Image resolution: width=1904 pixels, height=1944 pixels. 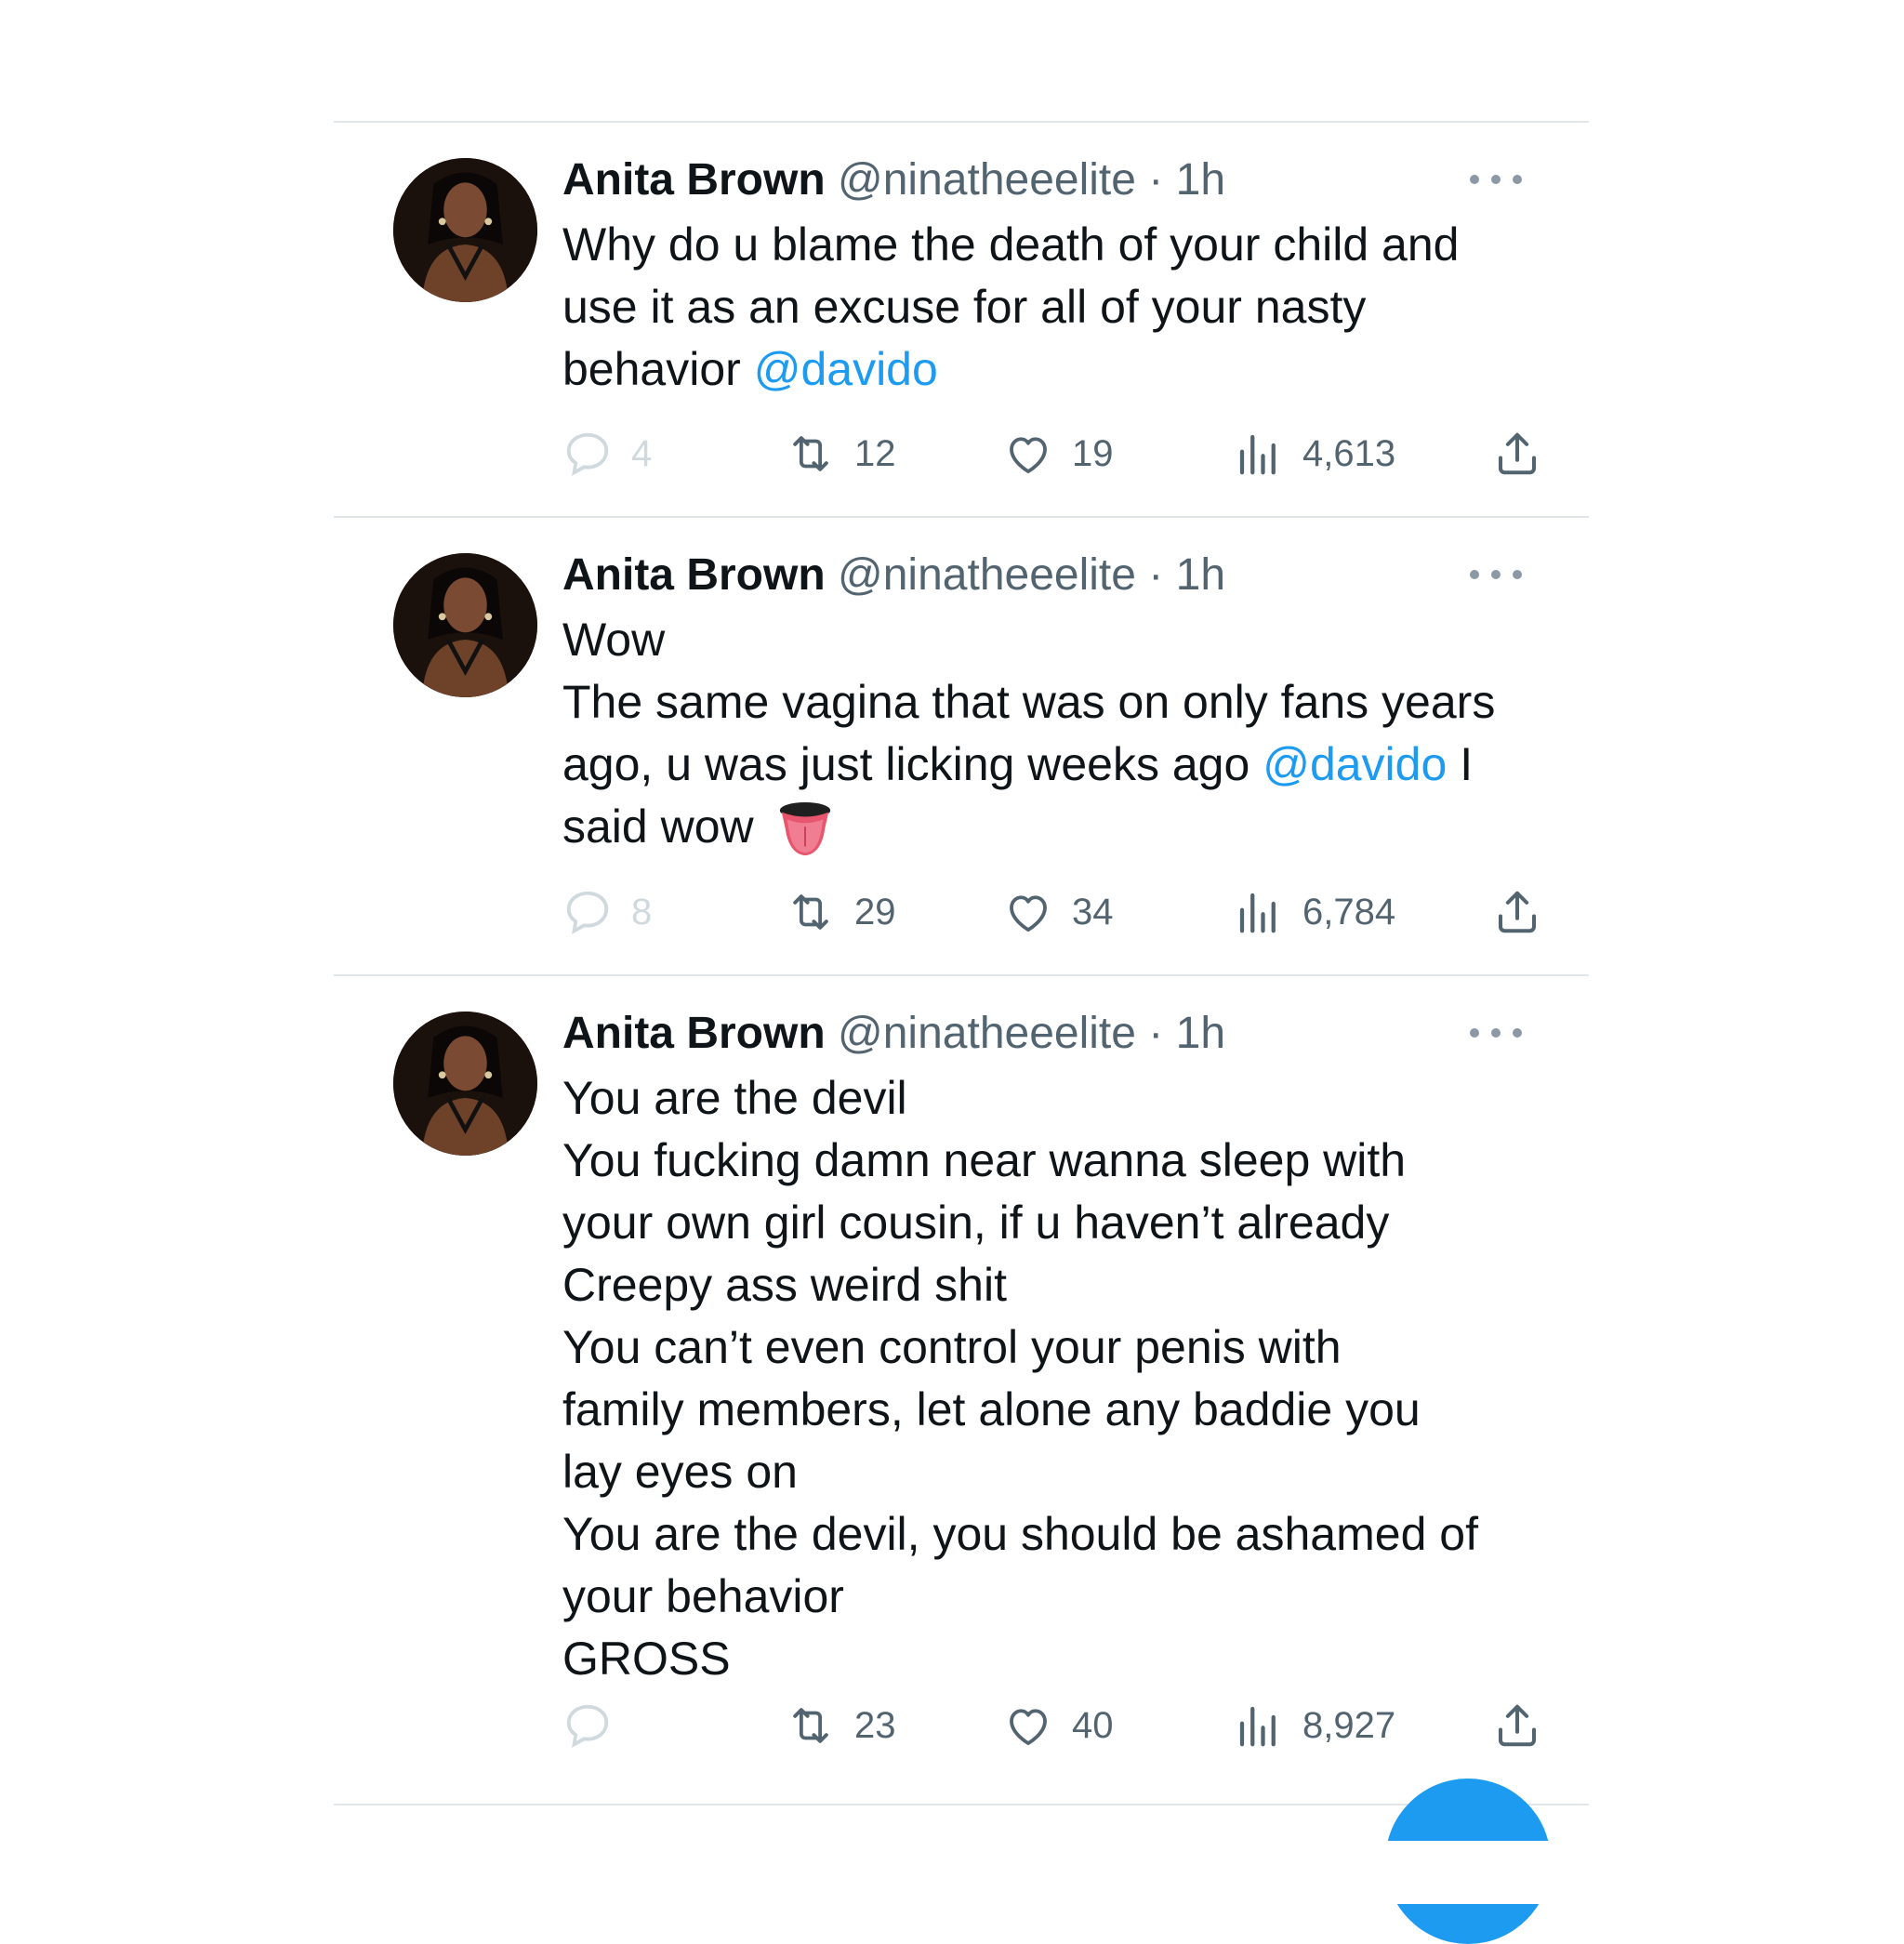 I want to click on text-line: You fucking damn near wanna sleep with, so click(x=984, y=1160).